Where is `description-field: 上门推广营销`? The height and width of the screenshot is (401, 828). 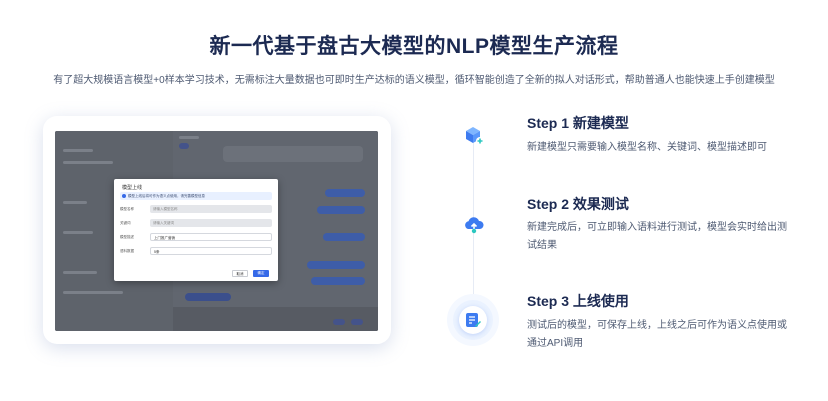
description-field: 上门推广营销 is located at coordinates (211, 237).